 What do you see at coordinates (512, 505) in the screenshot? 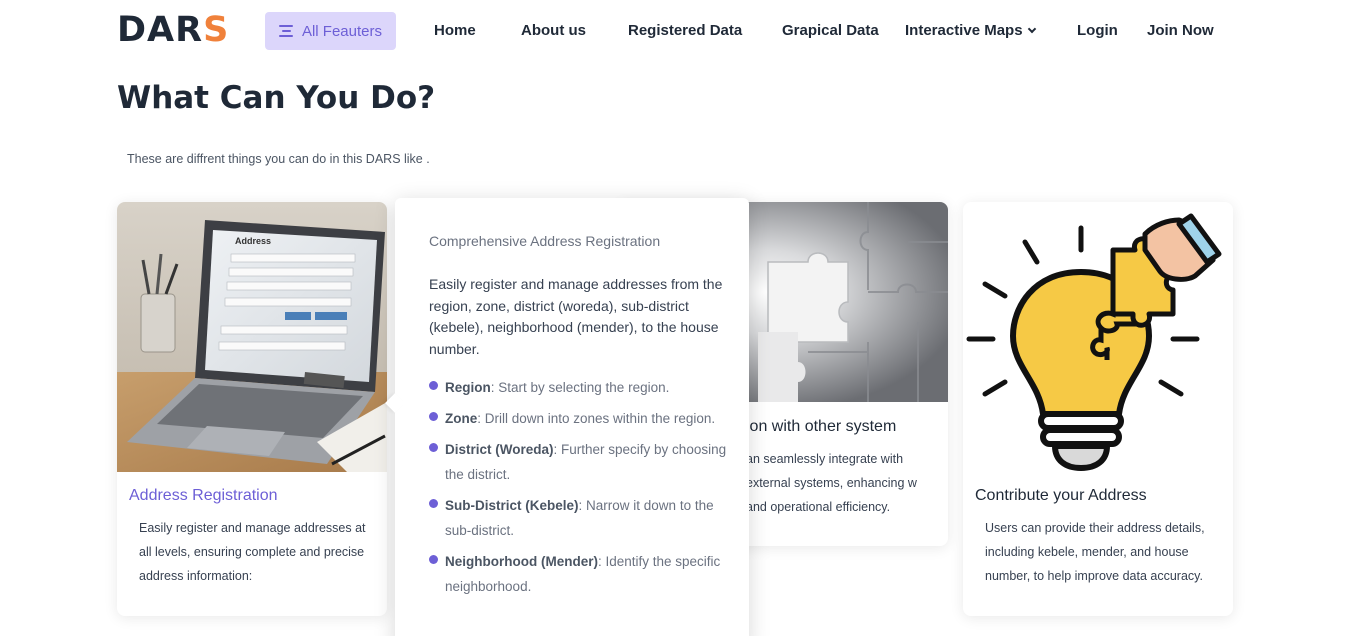
I see `step-term: Sub-District (Kebele)` at bounding box center [512, 505].